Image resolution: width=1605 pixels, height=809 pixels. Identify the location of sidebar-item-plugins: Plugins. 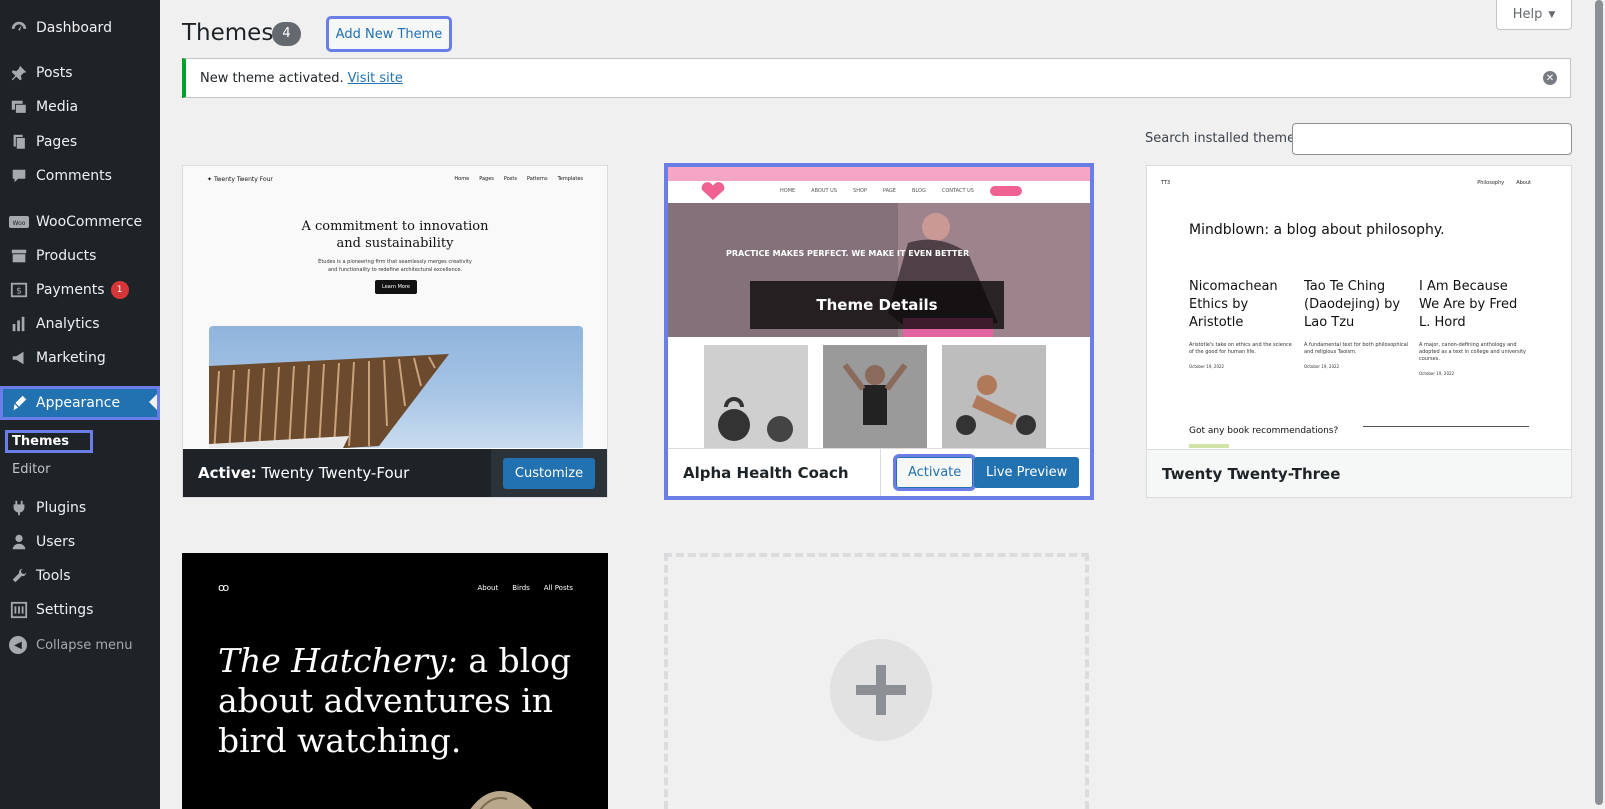
(80, 508).